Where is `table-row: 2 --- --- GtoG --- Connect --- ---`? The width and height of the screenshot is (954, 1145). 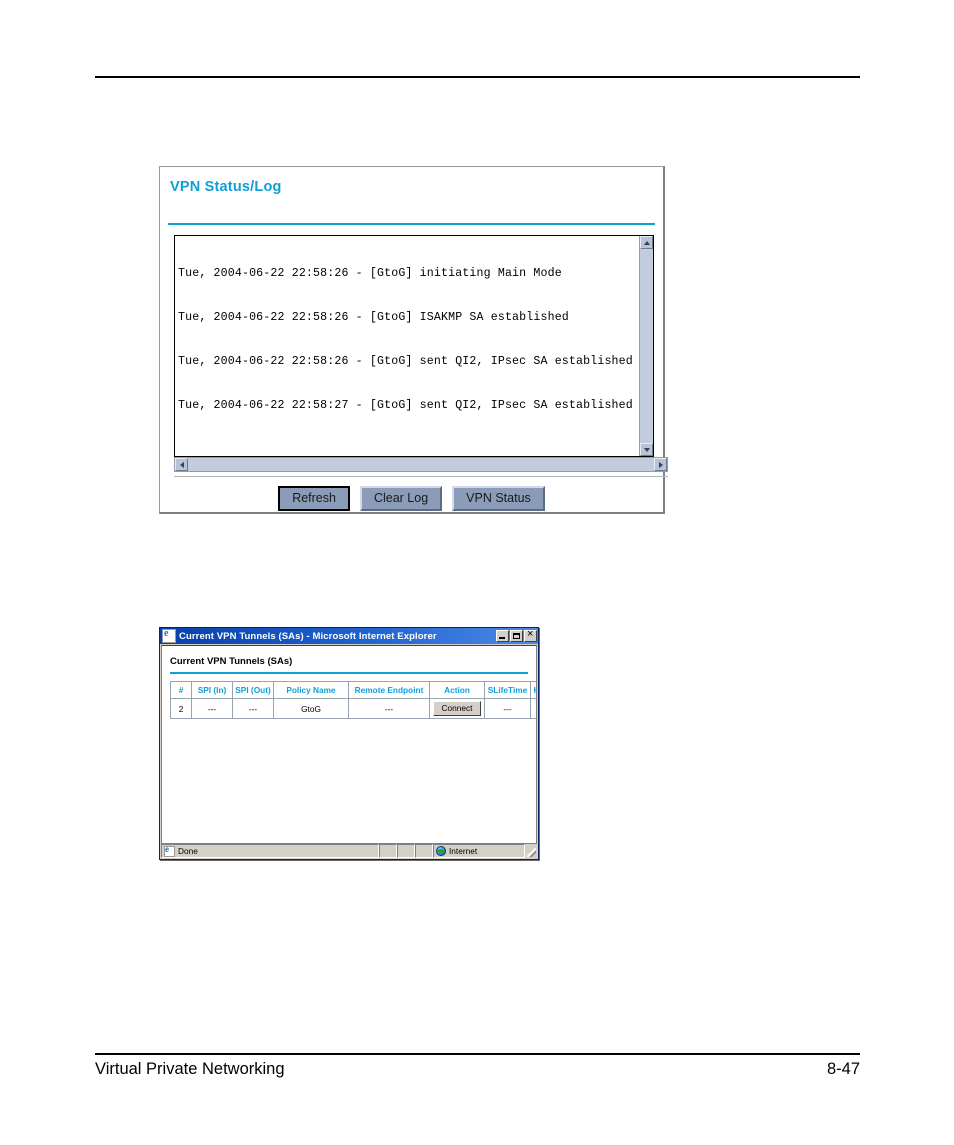 table-row: 2 --- --- GtoG --- Connect --- --- is located at coordinates (353, 708).